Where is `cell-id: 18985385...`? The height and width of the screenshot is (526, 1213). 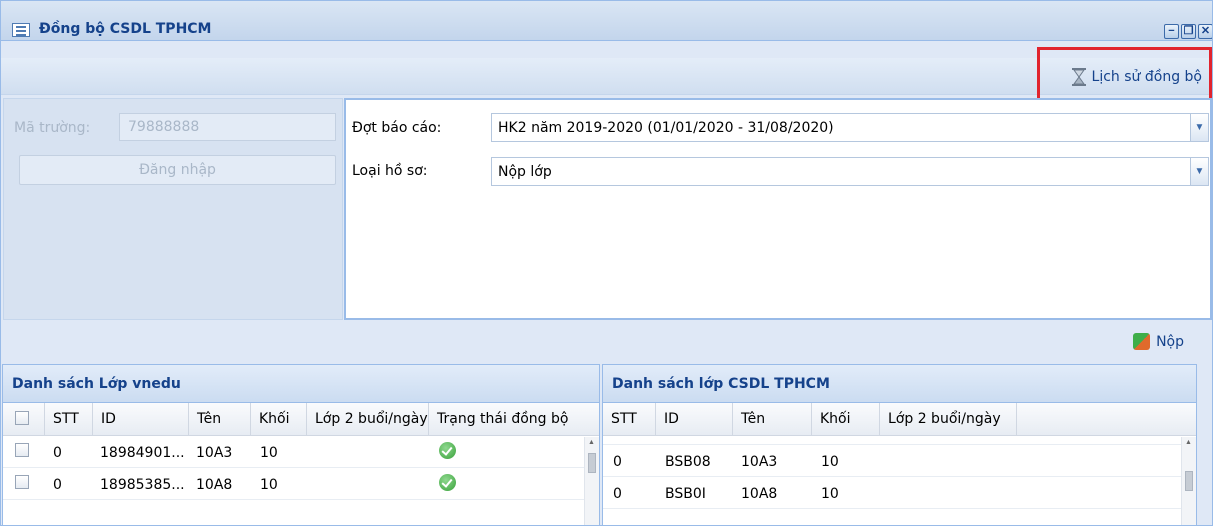 cell-id: 18985385... is located at coordinates (142, 485).